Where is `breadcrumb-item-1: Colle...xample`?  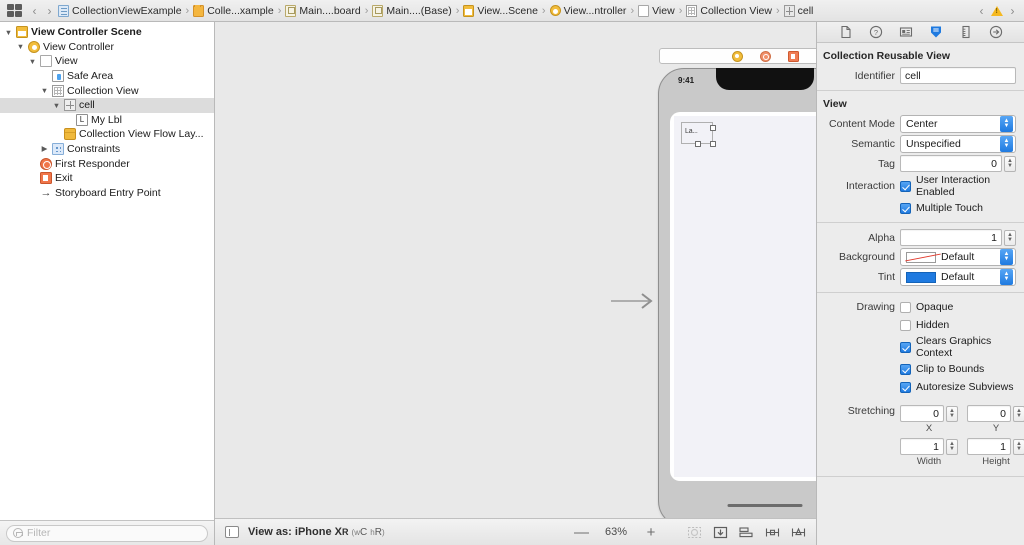 breadcrumb-item-1: Colle...xample is located at coordinates (233, 10).